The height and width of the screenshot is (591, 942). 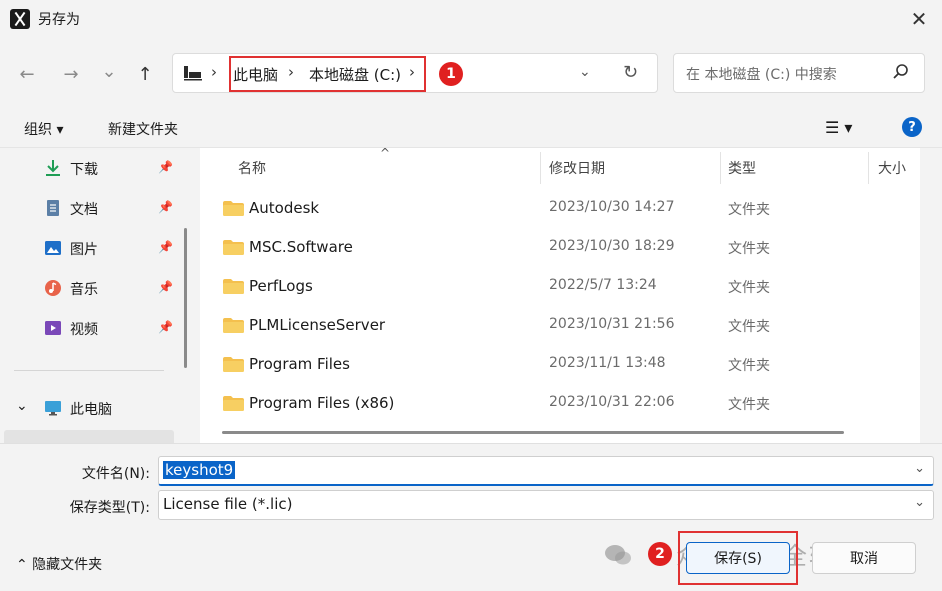 I want to click on monitor-icon, so click(x=53, y=408).